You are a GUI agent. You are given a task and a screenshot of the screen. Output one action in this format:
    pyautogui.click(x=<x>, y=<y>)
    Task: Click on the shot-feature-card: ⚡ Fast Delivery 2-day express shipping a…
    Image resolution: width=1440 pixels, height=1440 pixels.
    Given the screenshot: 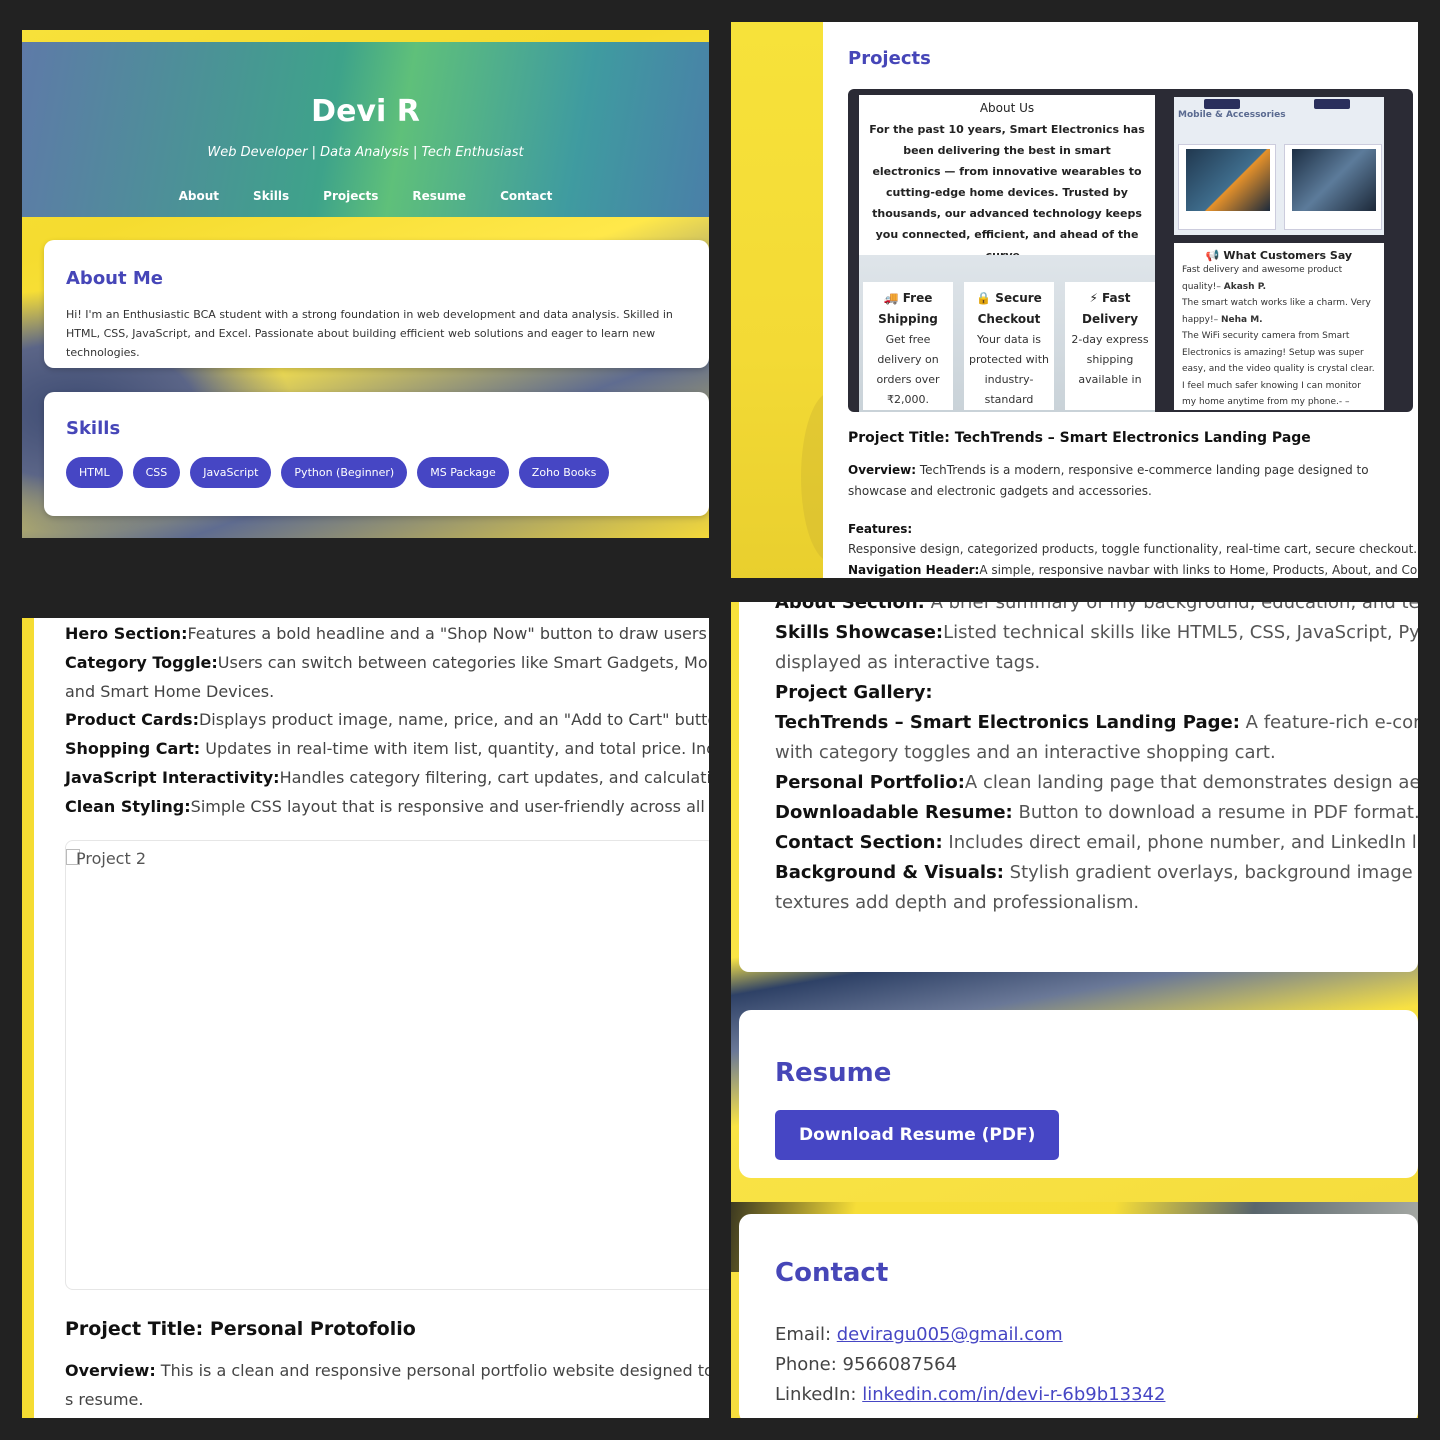 What is the action you would take?
    pyautogui.click(x=1110, y=346)
    